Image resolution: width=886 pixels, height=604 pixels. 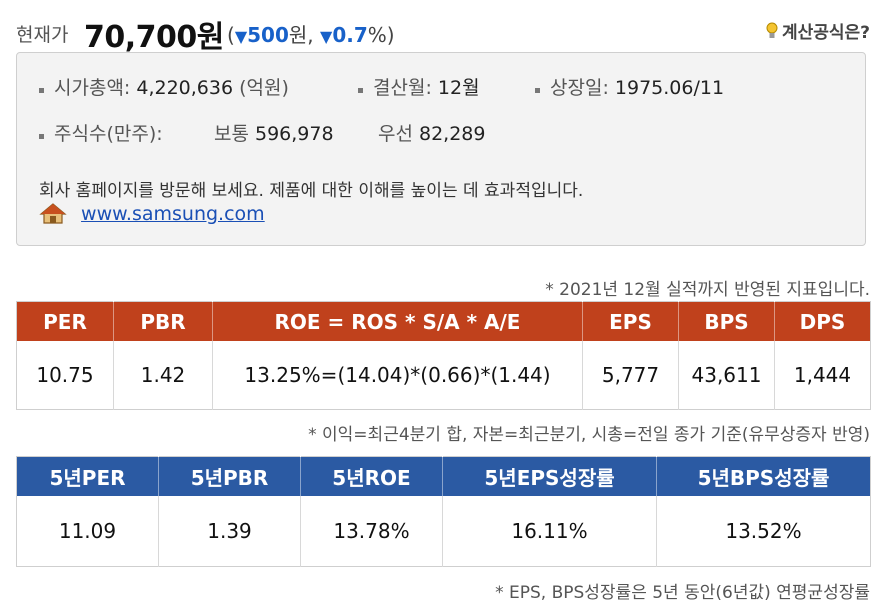 What do you see at coordinates (443, 33) in the screenshot?
I see `price-header: 현재가 70,700원 (▼500원, ▼0.7%)` at bounding box center [443, 33].